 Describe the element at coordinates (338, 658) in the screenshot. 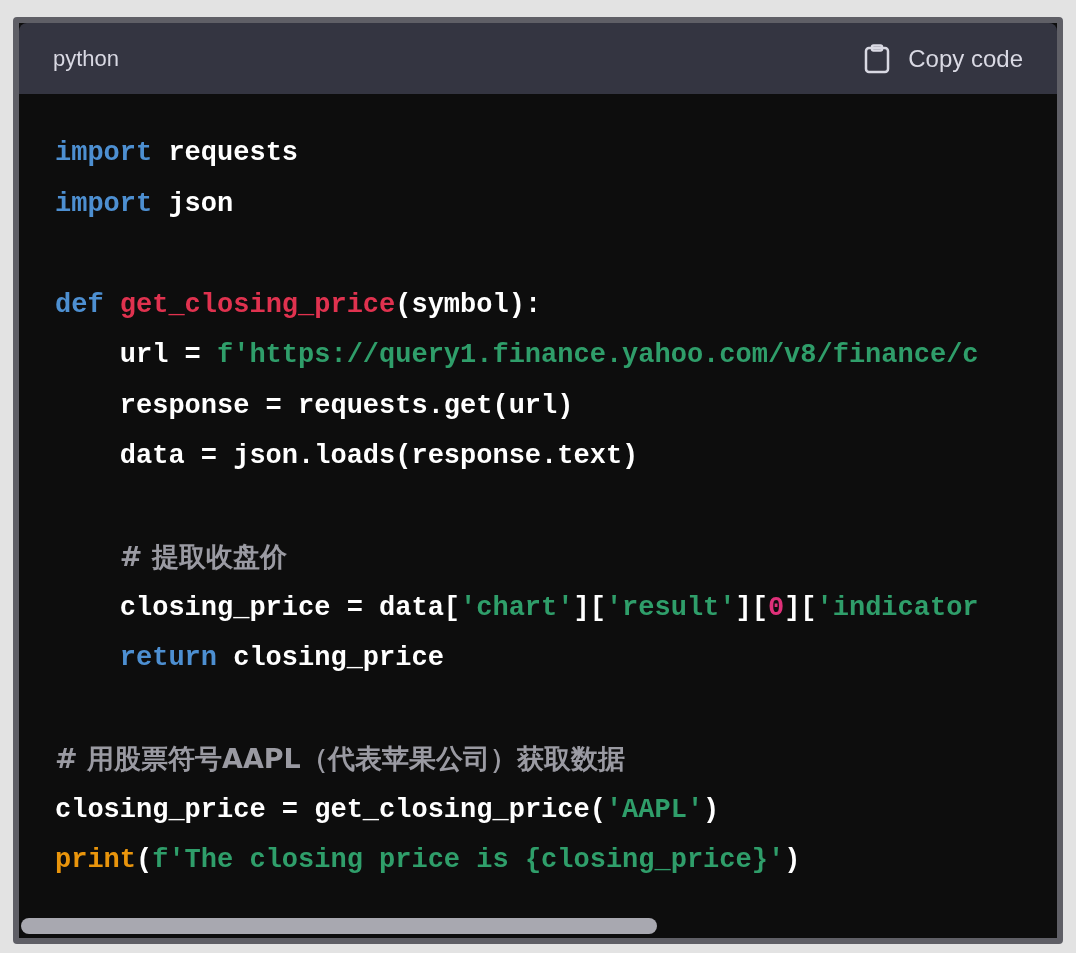

I see `code-token: closing_price` at that location.